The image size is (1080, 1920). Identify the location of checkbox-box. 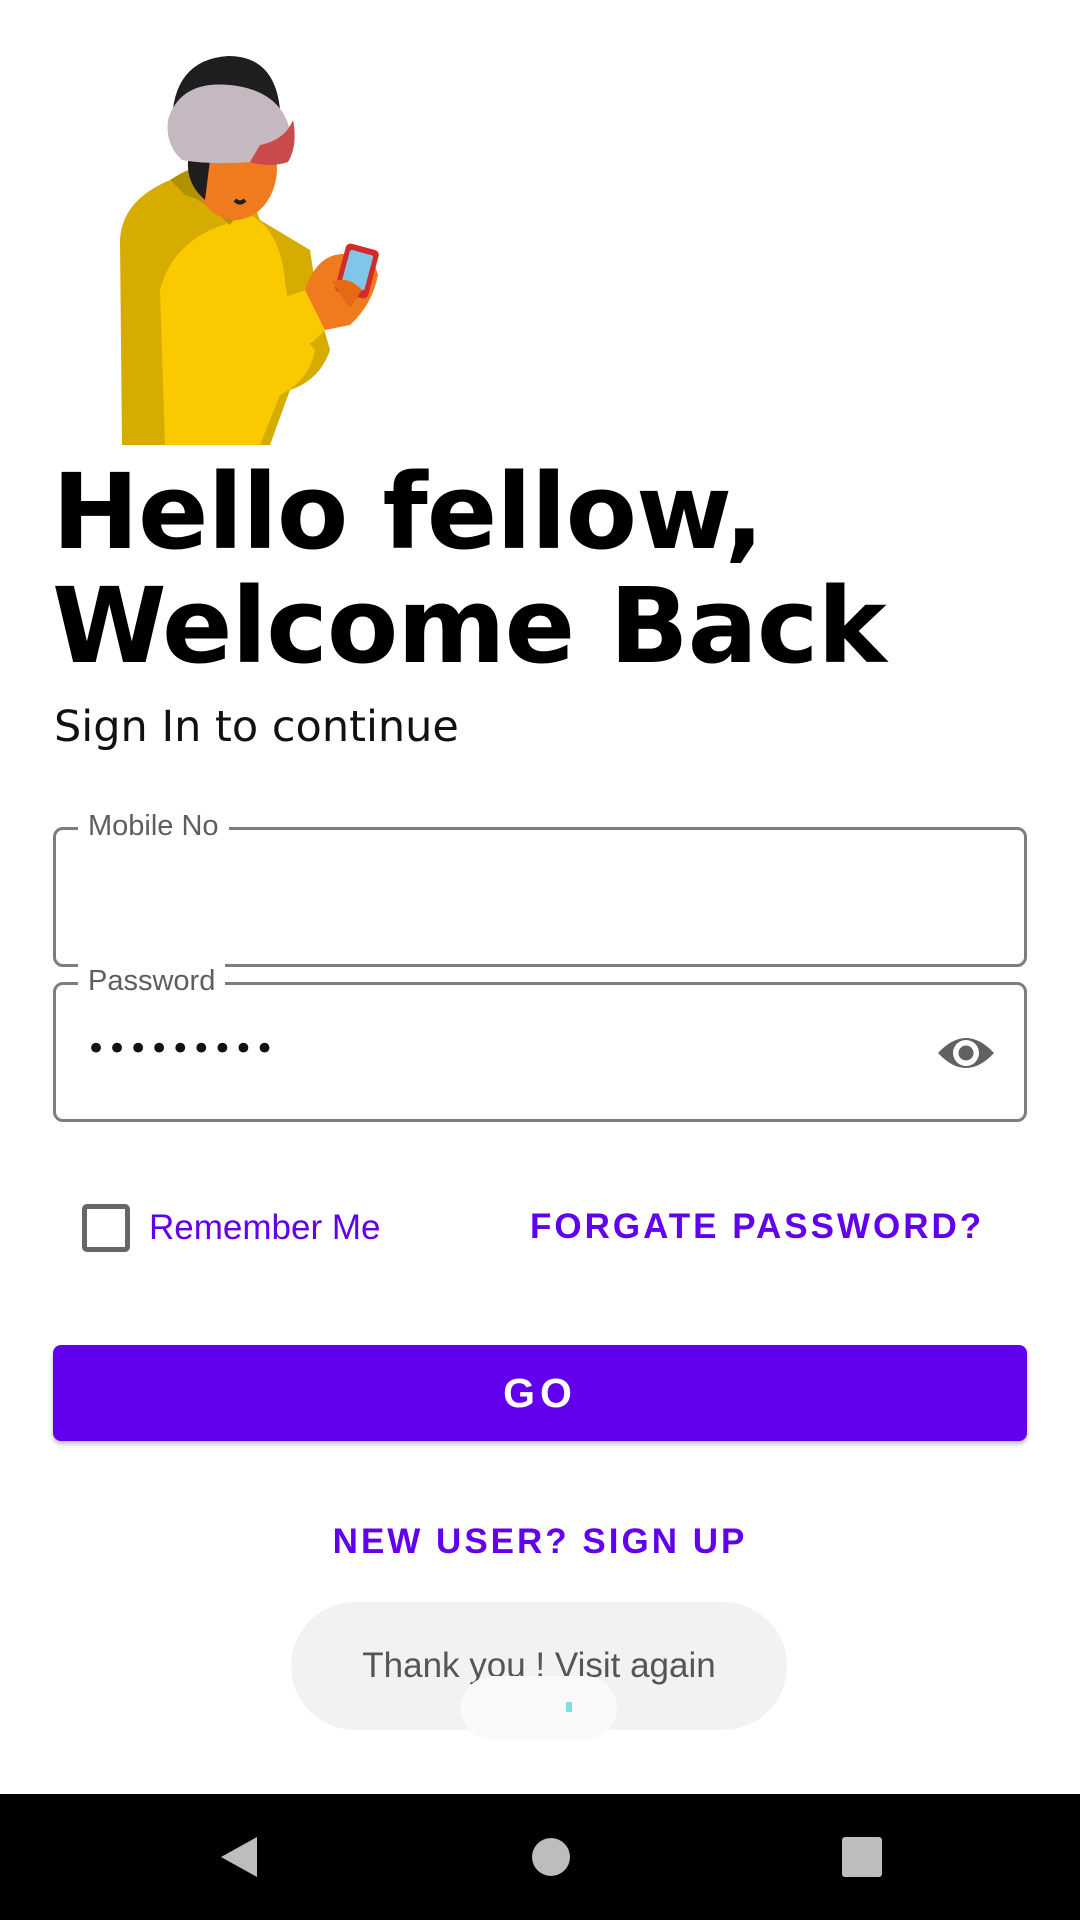
(106, 1228).